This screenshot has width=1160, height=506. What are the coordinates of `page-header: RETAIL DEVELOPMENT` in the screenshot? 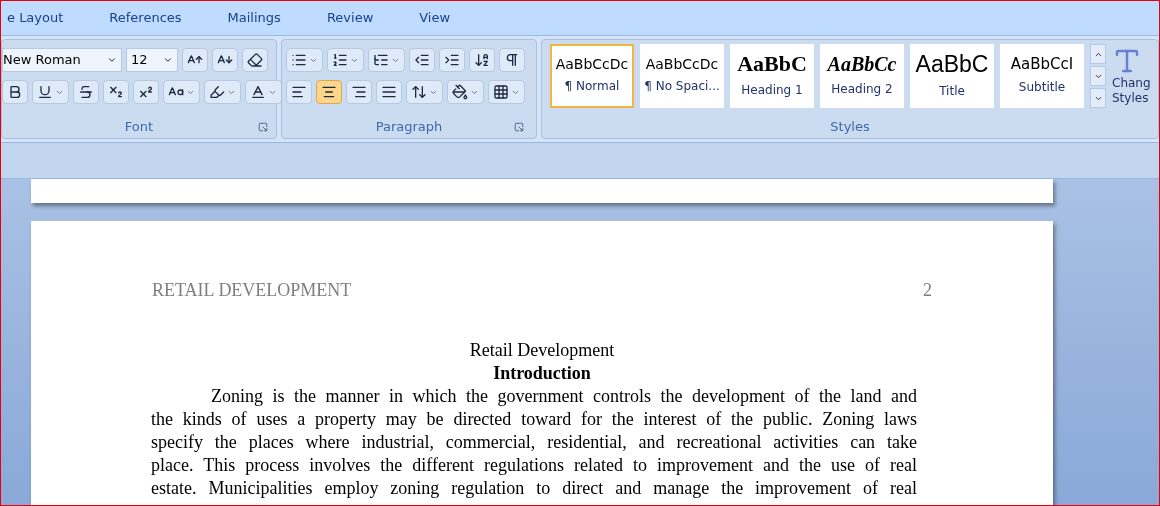 It's located at (252, 290).